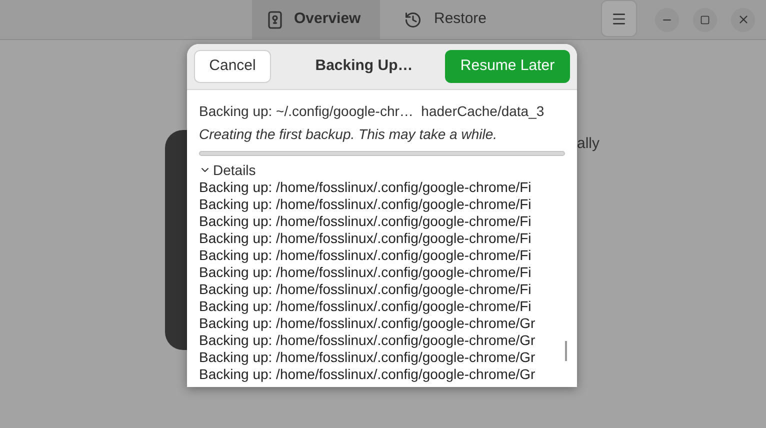 The image size is (766, 428). I want to click on maximize-icon, so click(705, 19).